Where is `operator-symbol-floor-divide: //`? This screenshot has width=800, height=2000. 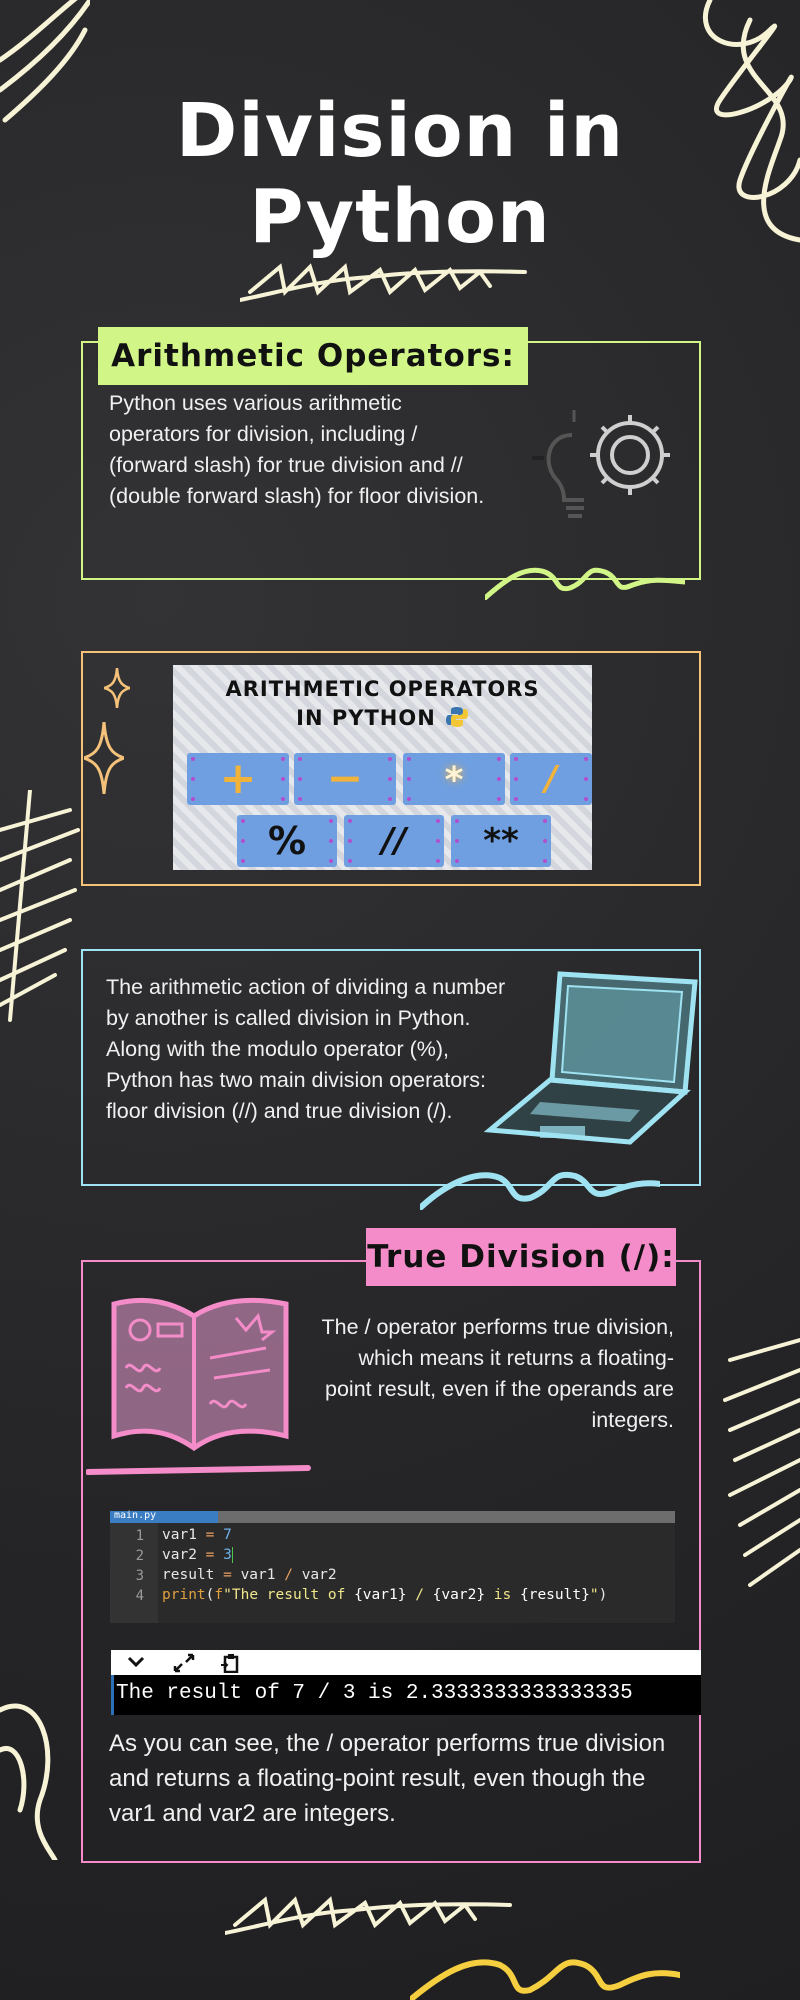 operator-symbol-floor-divide: // is located at coordinates (394, 841).